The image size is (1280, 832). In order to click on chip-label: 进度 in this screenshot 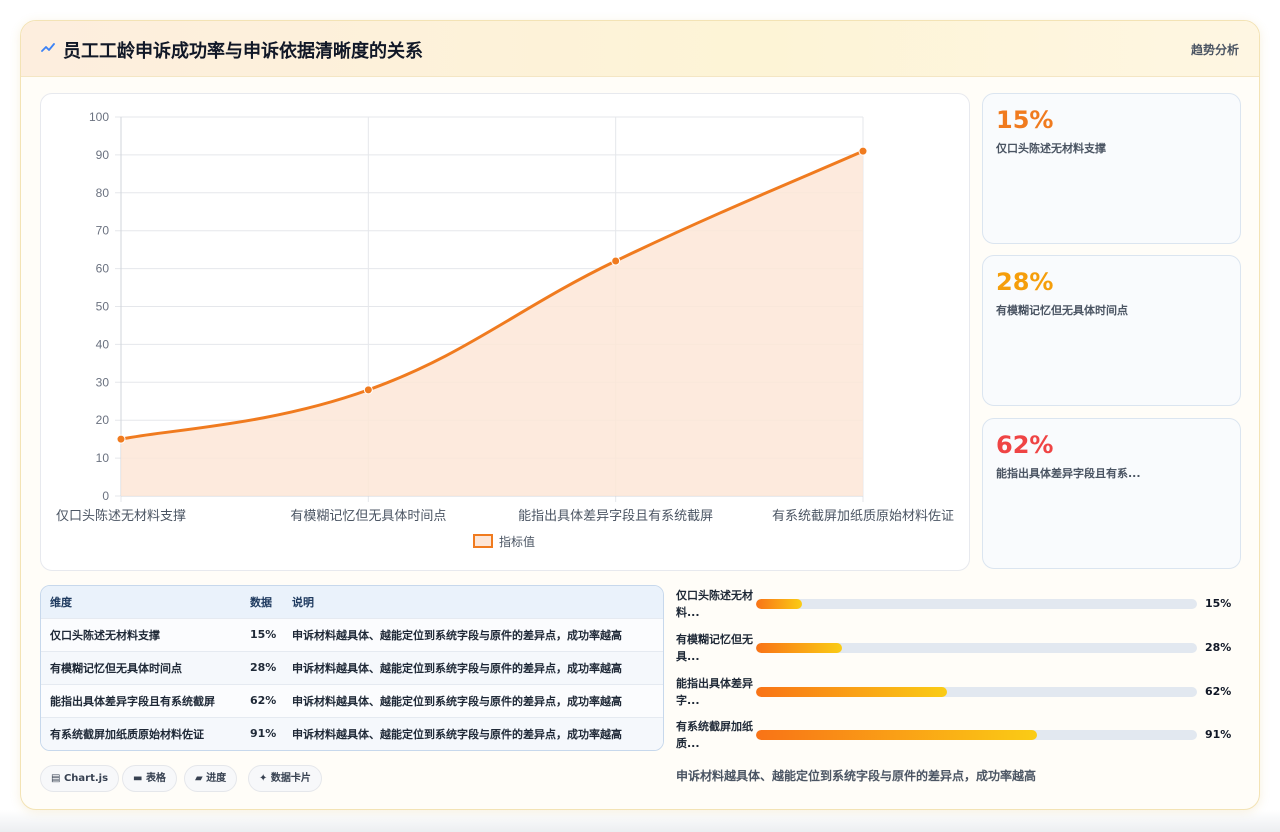, I will do `click(216, 778)`.